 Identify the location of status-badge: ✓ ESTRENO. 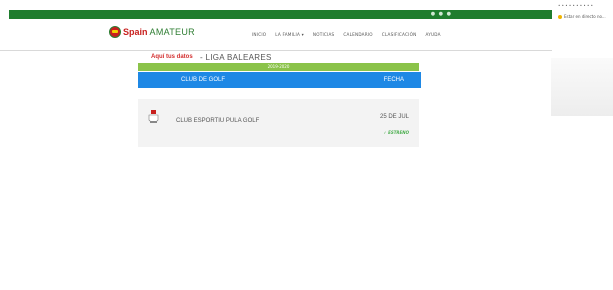
(396, 132).